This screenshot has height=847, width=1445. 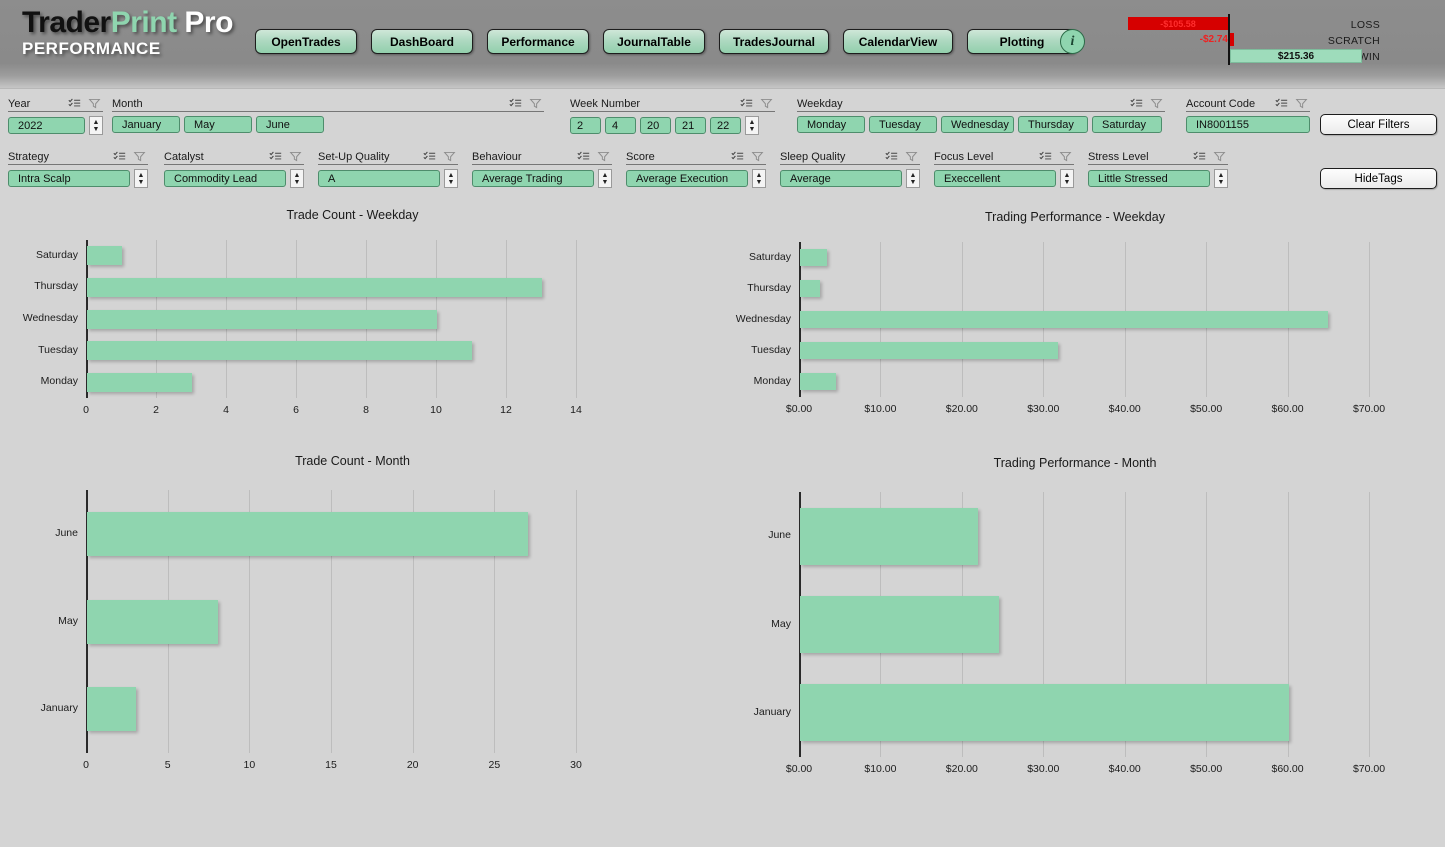 I want to click on filter-chip-weekday-wednesday: Wednesday, so click(x=977, y=124).